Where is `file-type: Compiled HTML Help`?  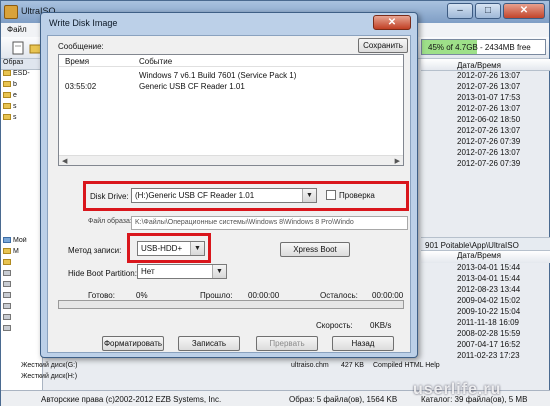
file-type: Compiled HTML Help is located at coordinates (406, 365).